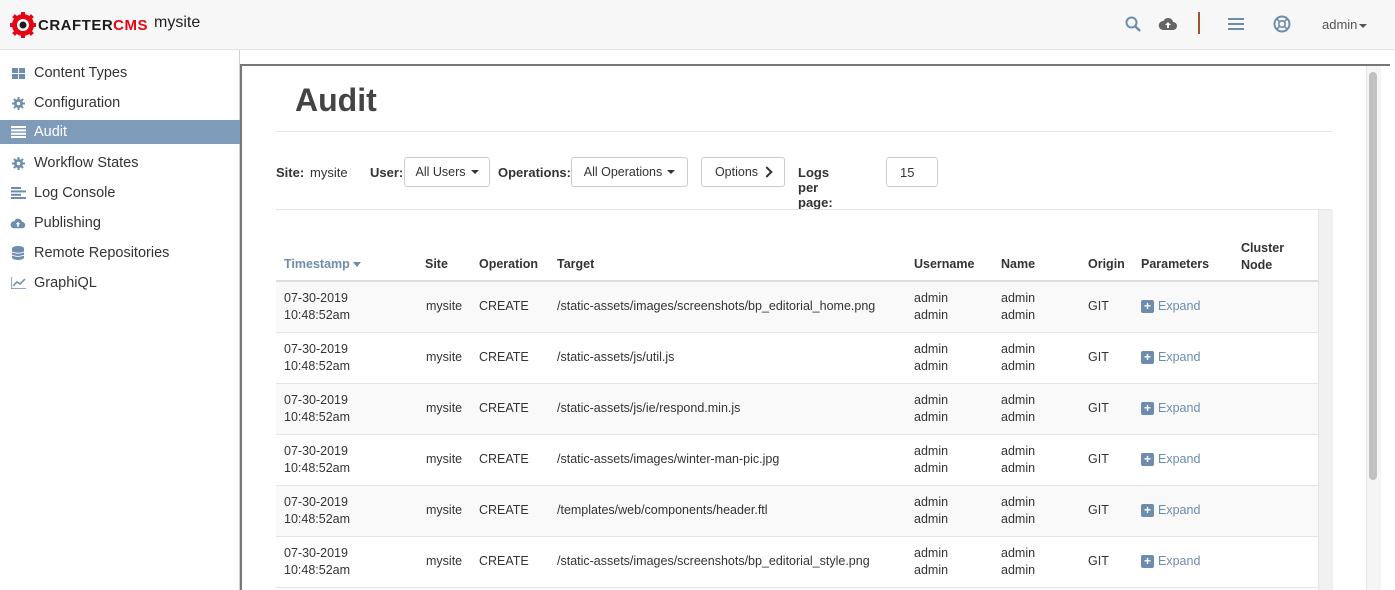 The image size is (1395, 590). I want to click on user-filter-value: All Users, so click(440, 172).